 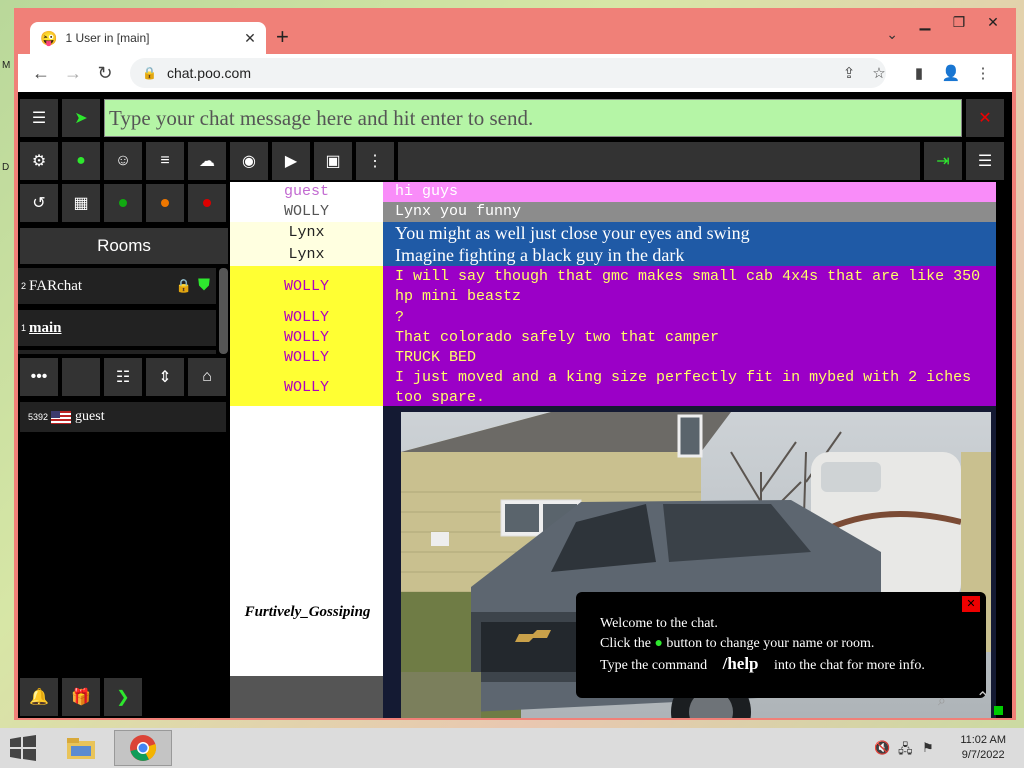 I want to click on tab-strip: 😜 1 User in [main] ✕ + ⌄ ▁ ❐ ✕, so click(x=515, y=31).